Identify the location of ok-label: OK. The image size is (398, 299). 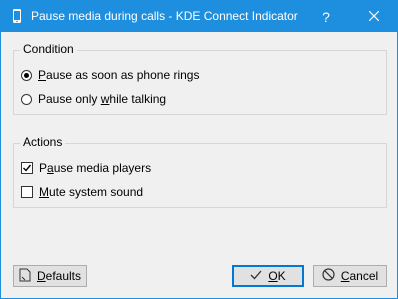
(277, 276).